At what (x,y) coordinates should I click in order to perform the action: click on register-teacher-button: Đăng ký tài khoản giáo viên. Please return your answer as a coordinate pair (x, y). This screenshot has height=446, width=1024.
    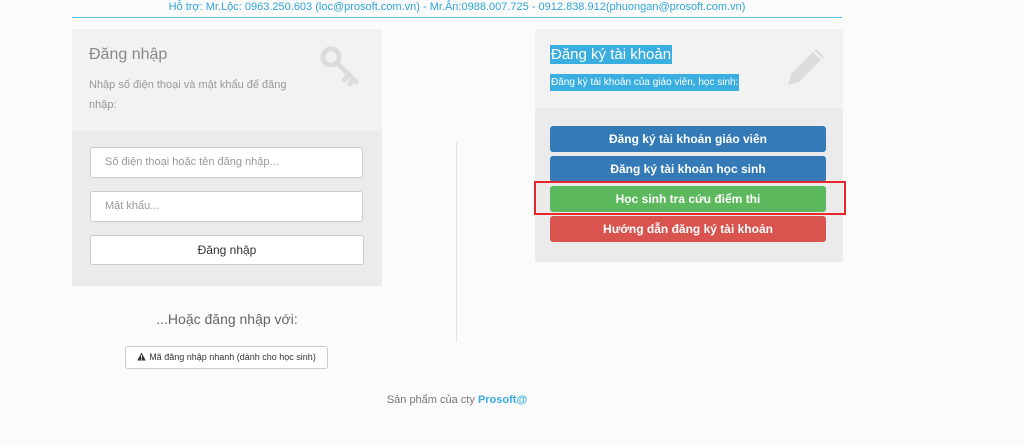
    Looking at the image, I should click on (688, 139).